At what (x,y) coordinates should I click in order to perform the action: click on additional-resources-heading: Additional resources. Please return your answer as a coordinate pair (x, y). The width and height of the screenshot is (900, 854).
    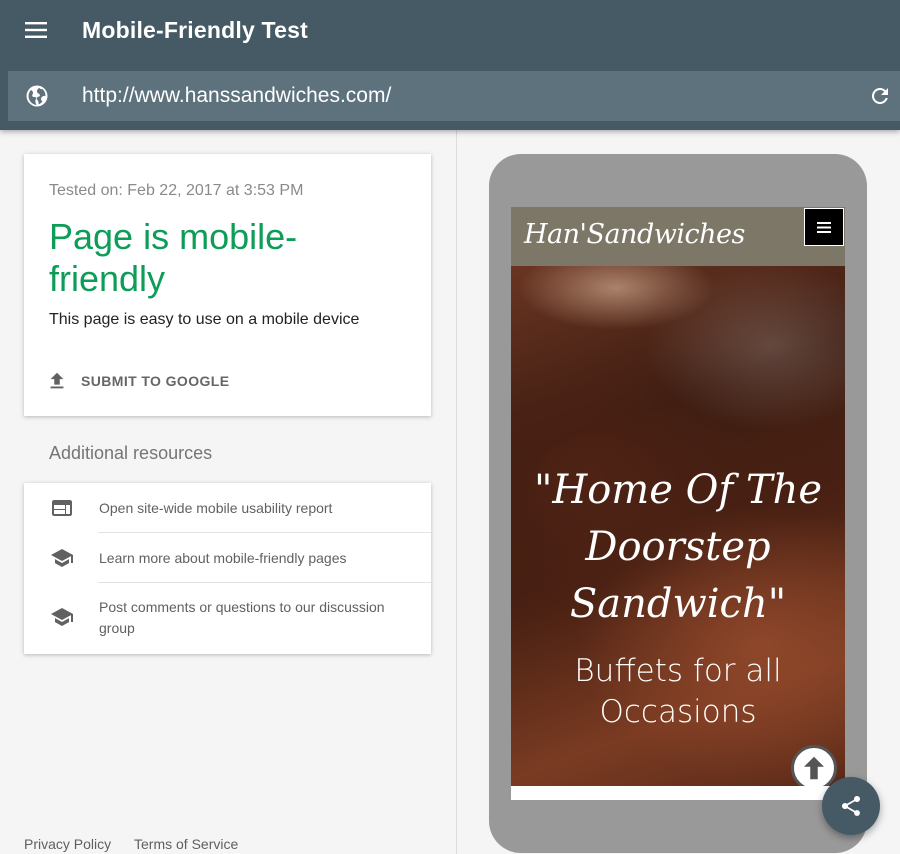
    Looking at the image, I should click on (131, 453).